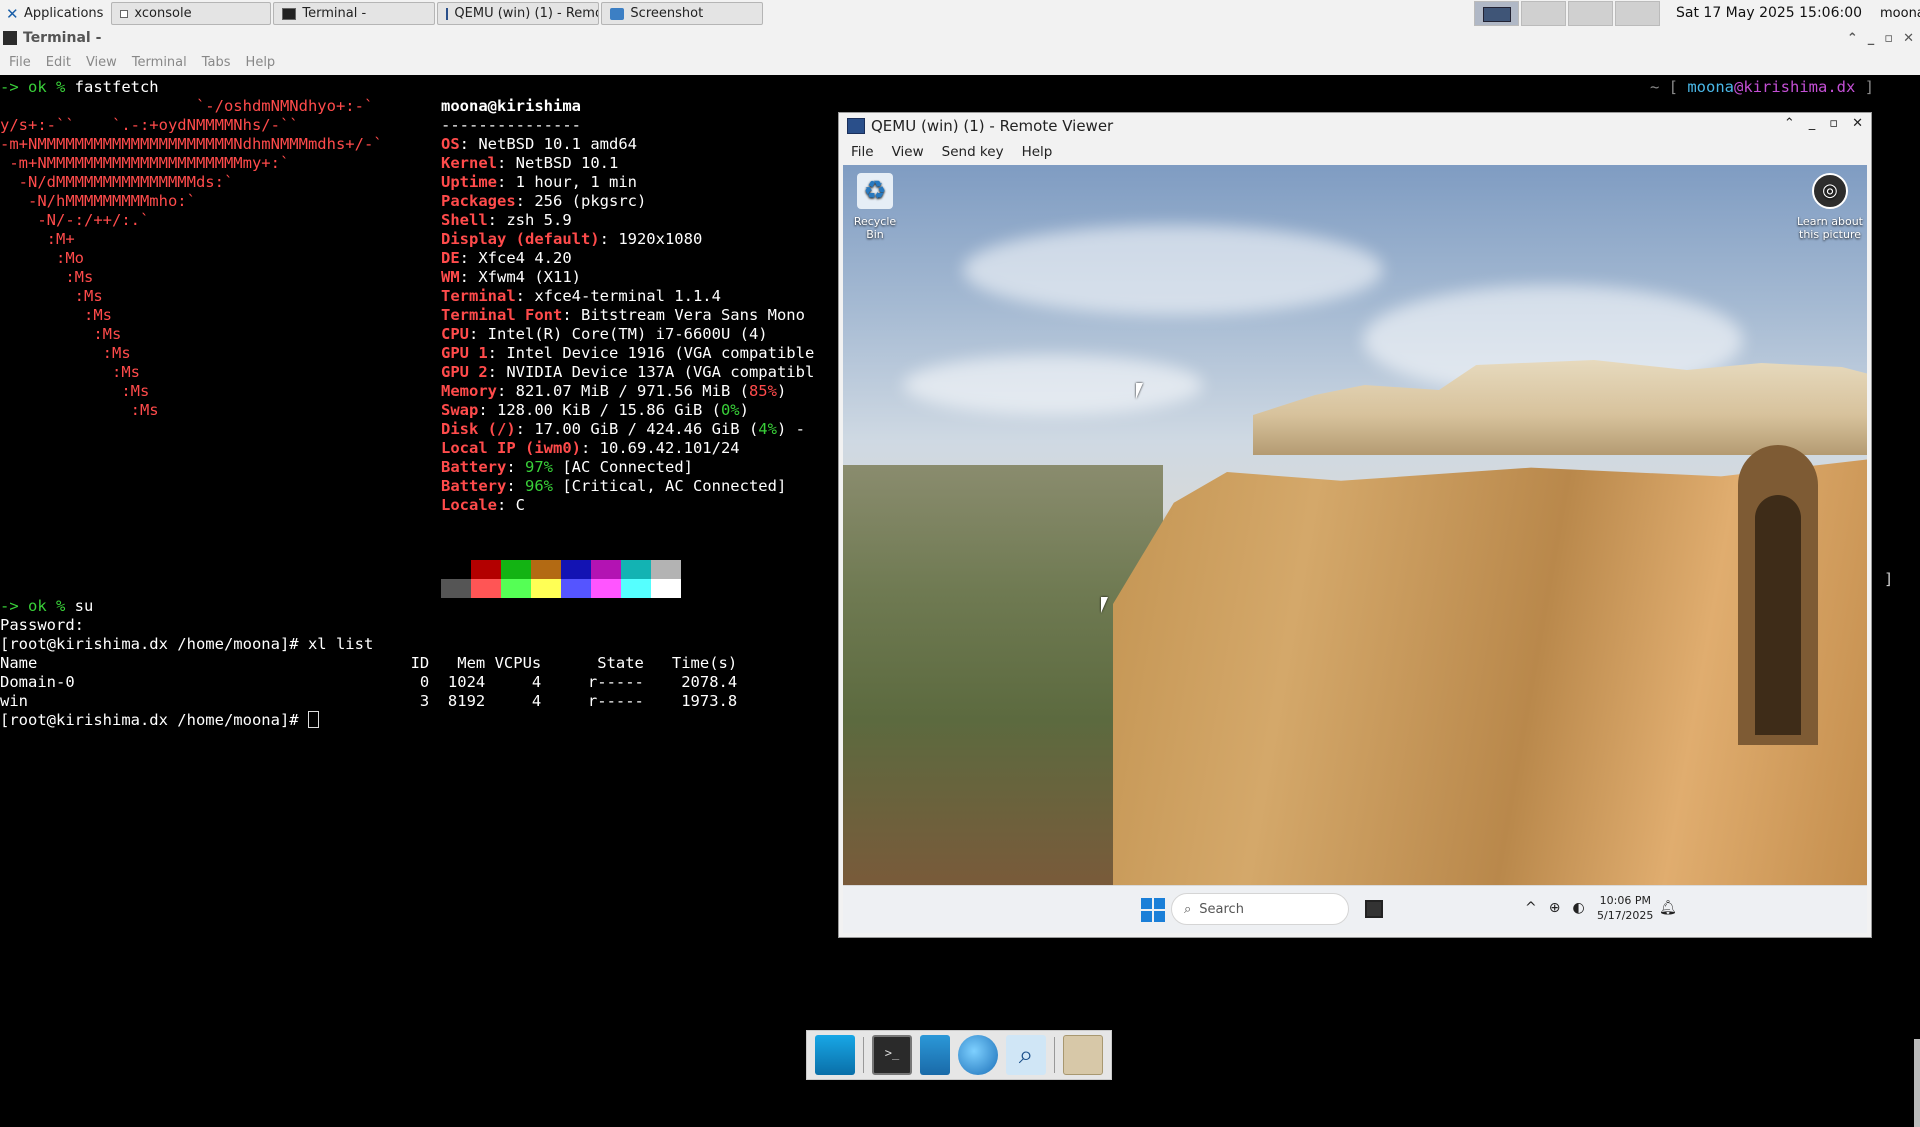 This screenshot has height=1127, width=1920. I want to click on info-value: 256 (pkgsrc), so click(590, 201).